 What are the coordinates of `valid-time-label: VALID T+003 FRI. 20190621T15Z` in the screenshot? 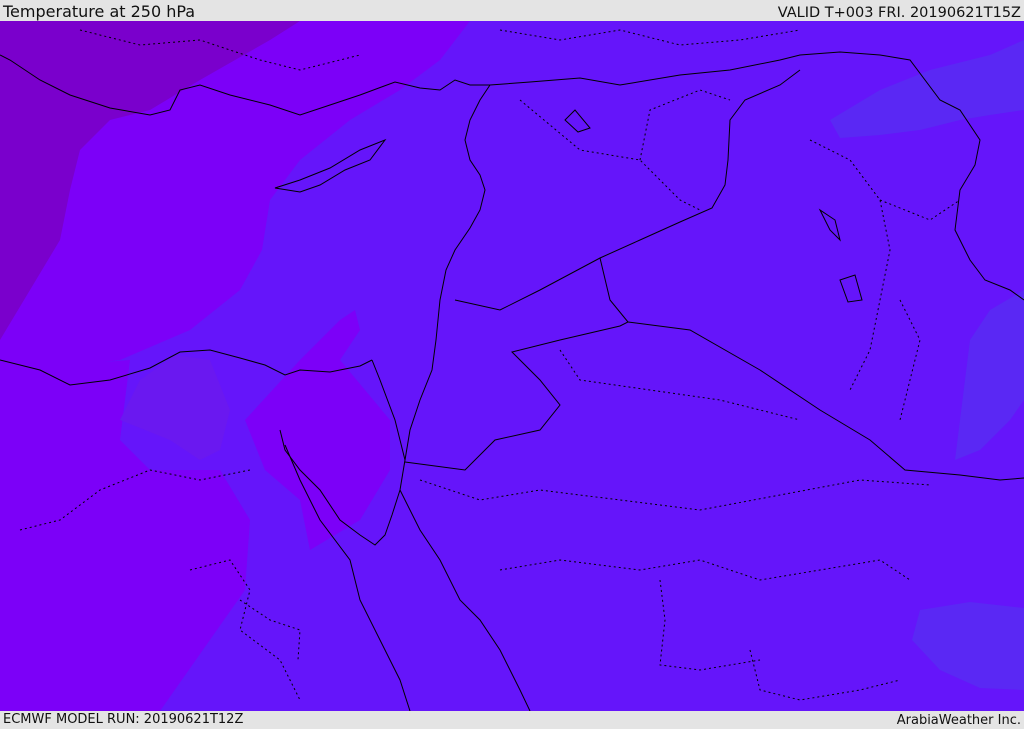 It's located at (899, 13).